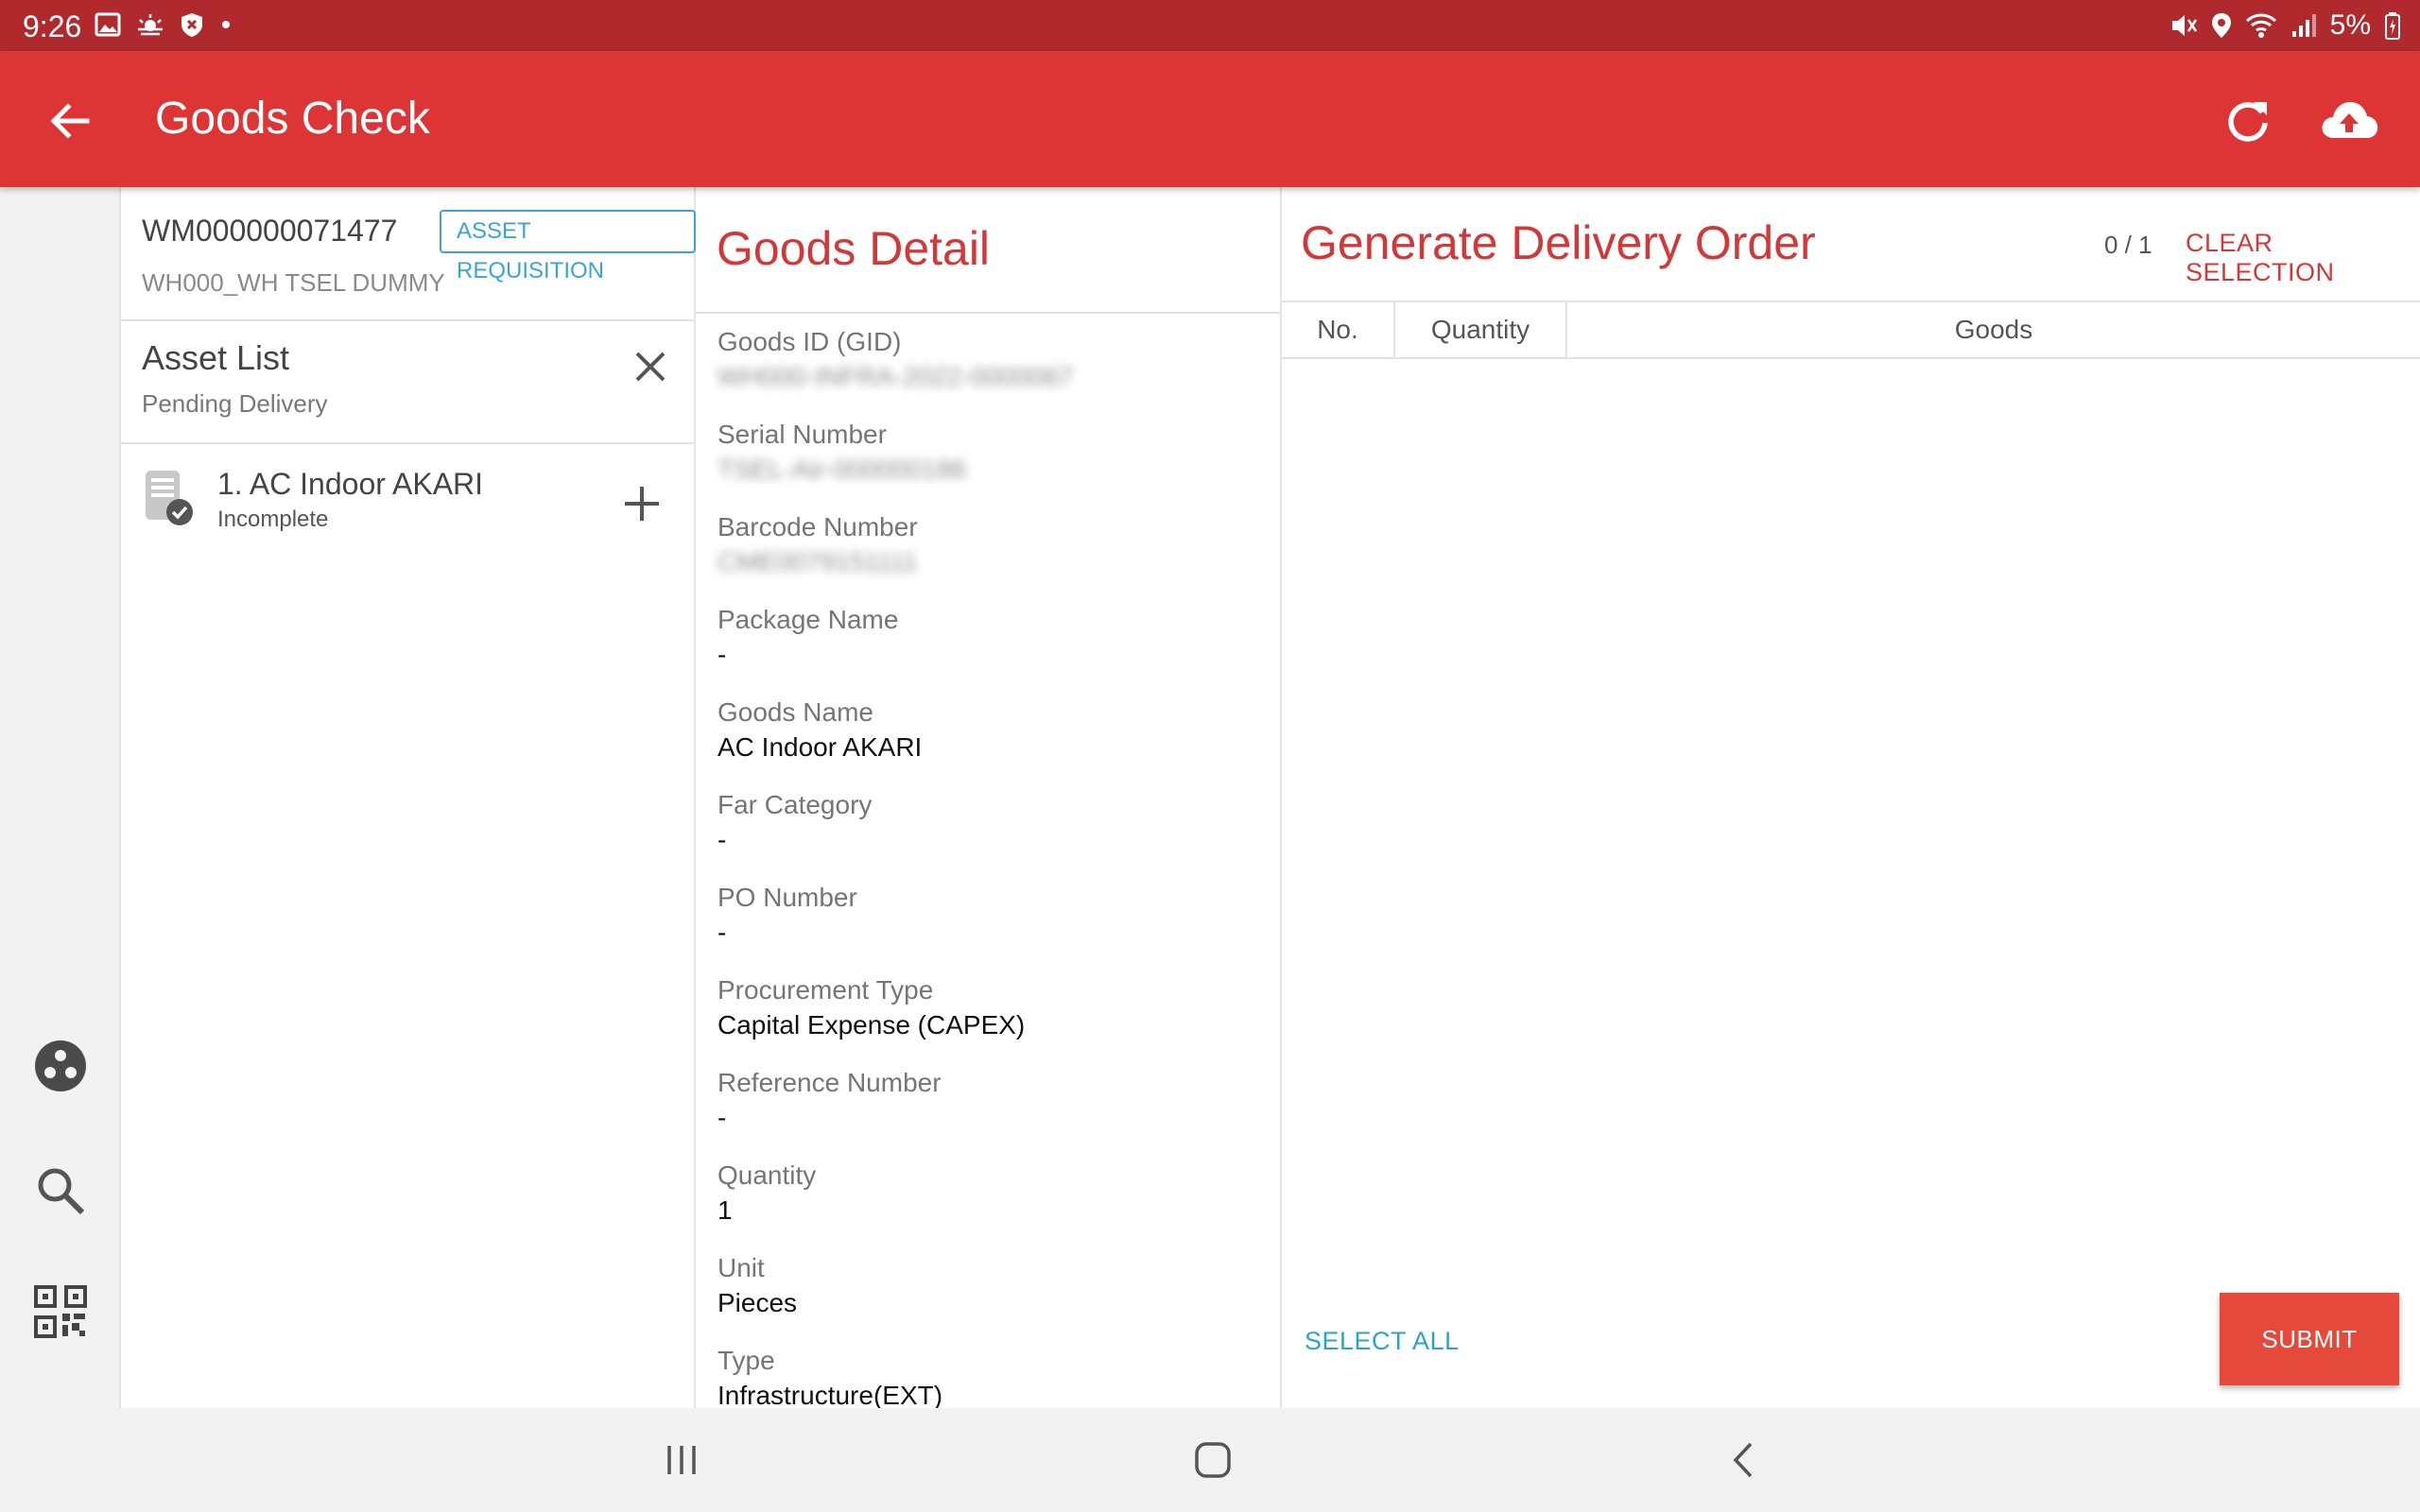  I want to click on field-value: Infrastructure(EXT), so click(830, 1394).